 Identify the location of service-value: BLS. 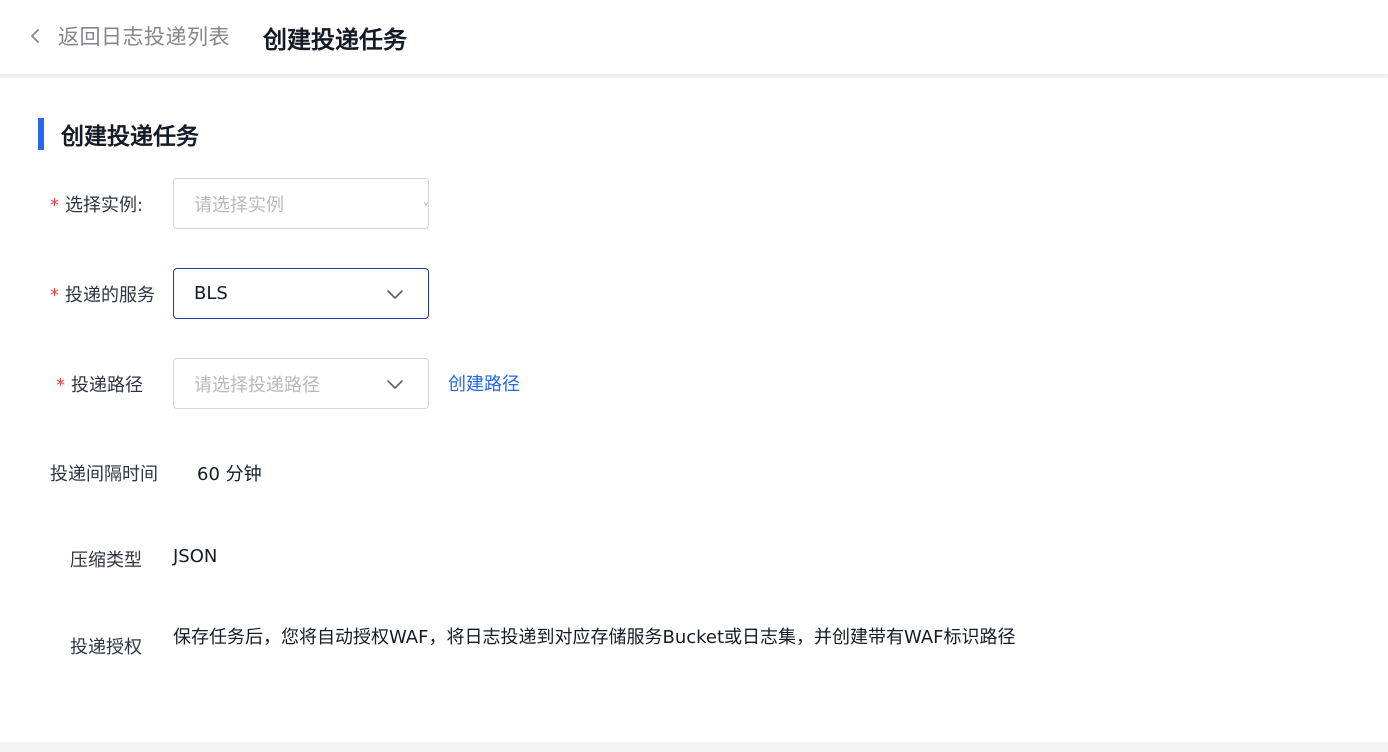
(211, 293).